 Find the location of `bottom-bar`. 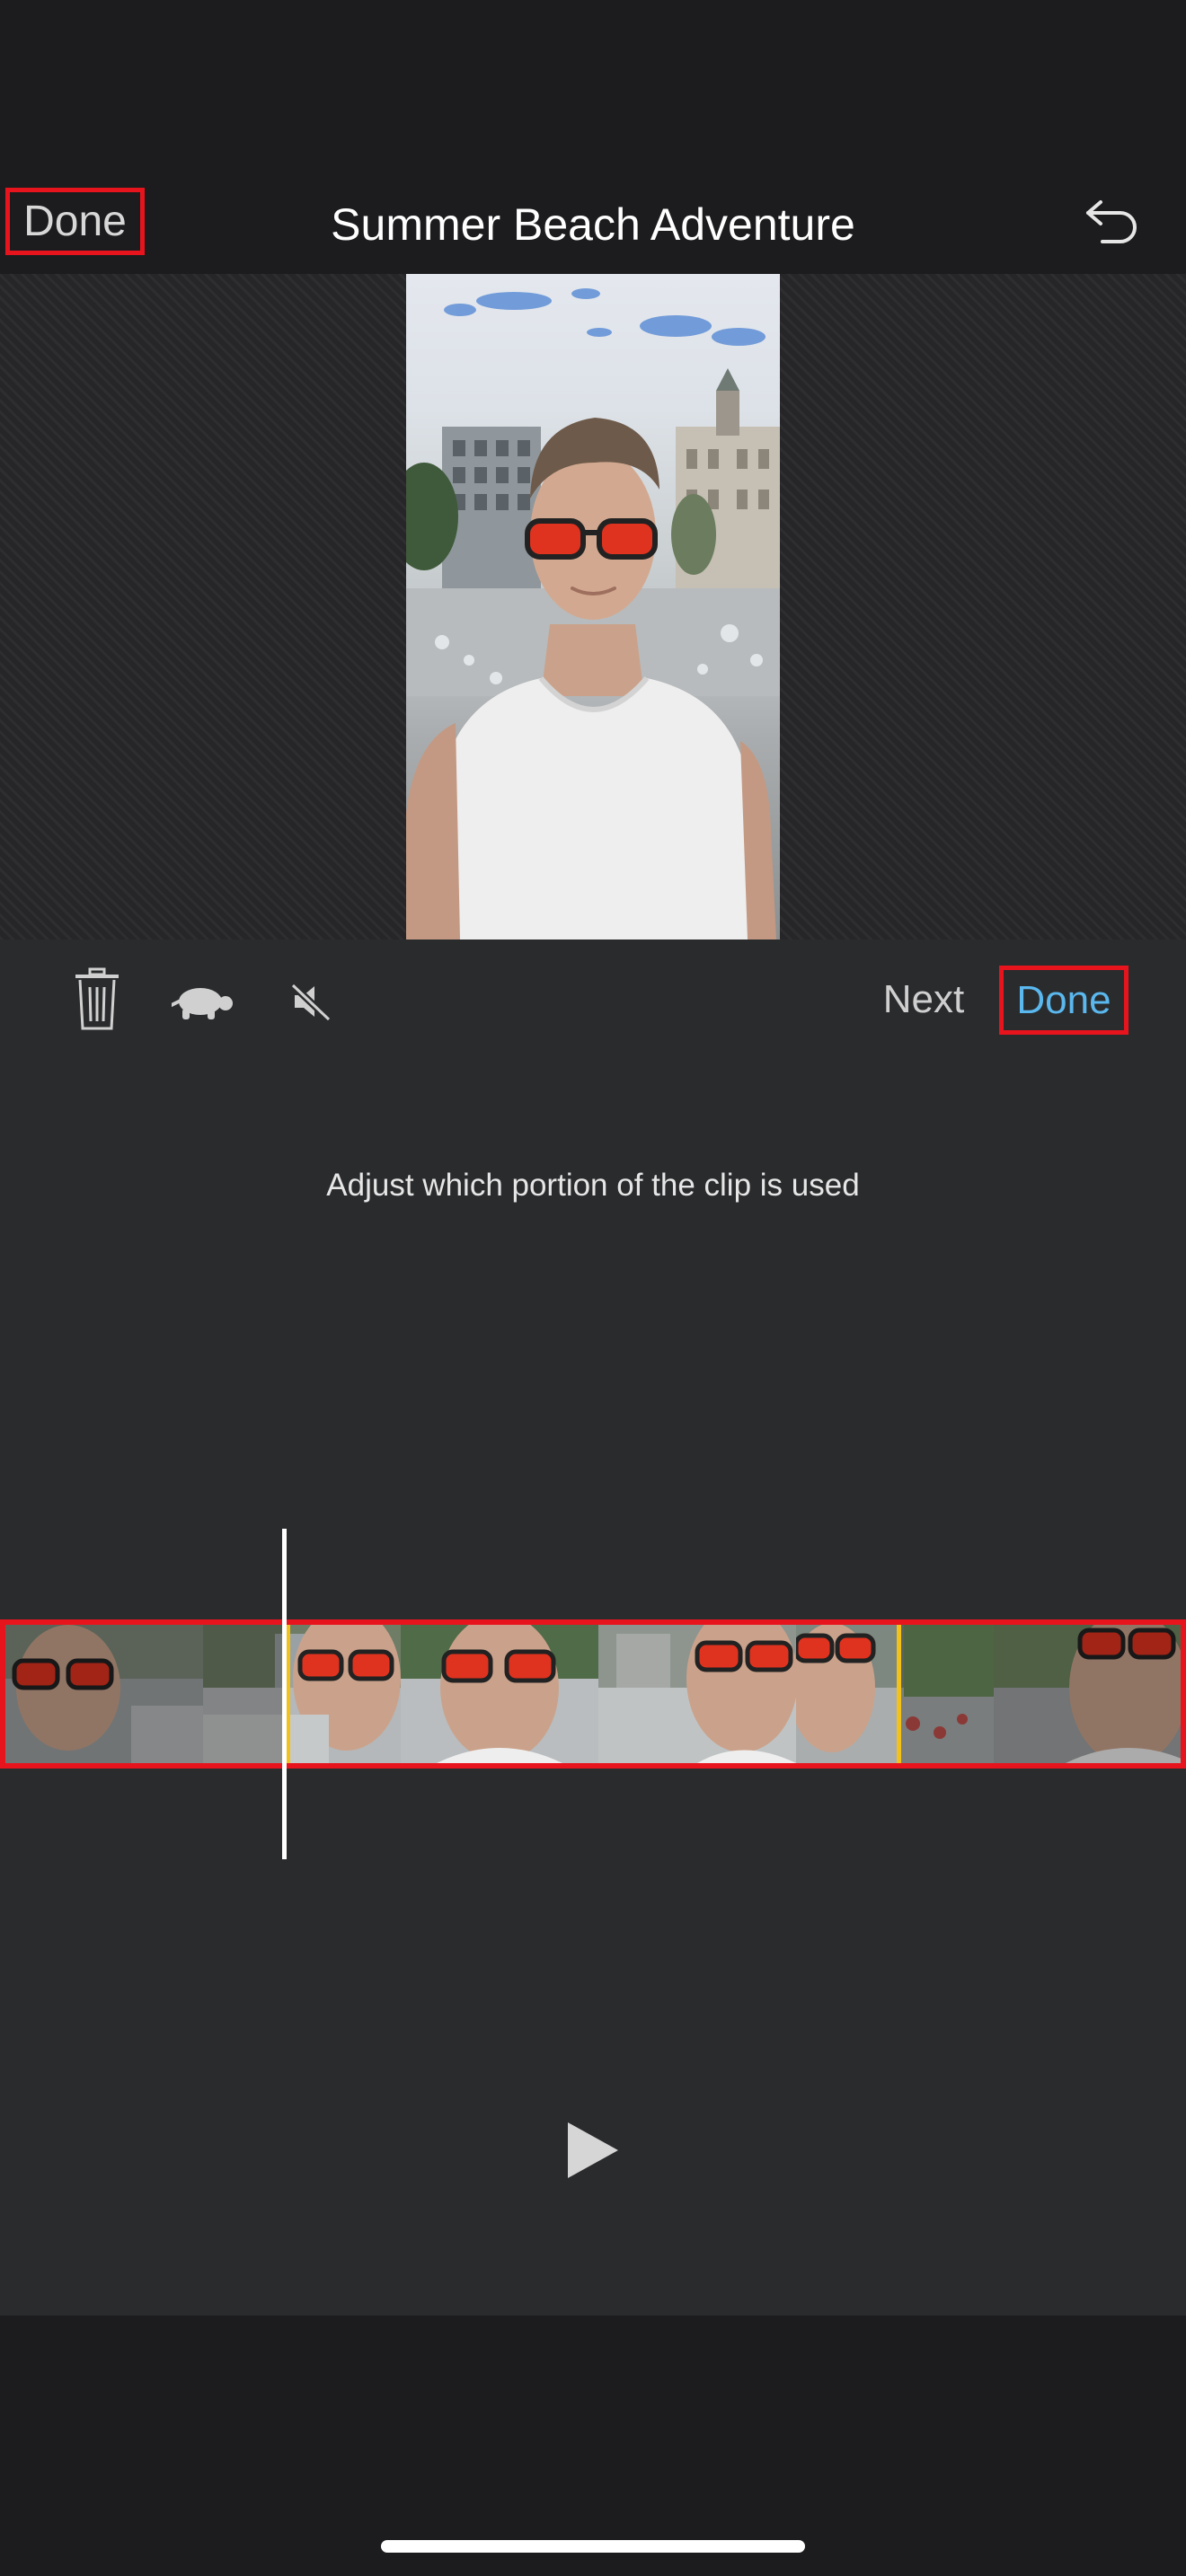

bottom-bar is located at coordinates (593, 2446).